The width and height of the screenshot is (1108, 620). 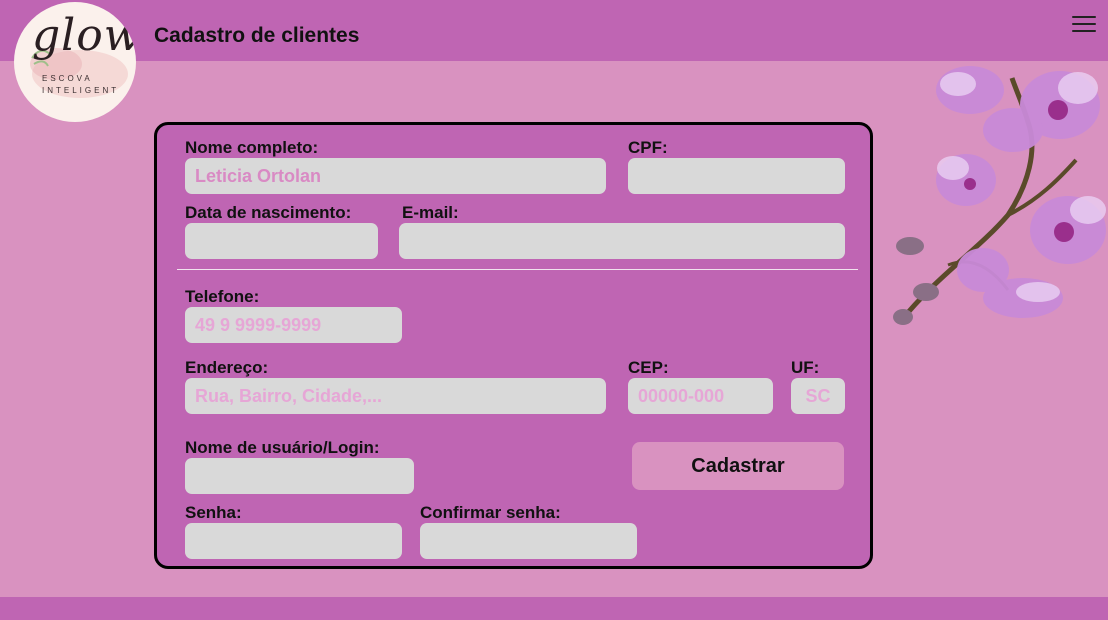 What do you see at coordinates (648, 147) in the screenshot?
I see `cpf-label: CPF:` at bounding box center [648, 147].